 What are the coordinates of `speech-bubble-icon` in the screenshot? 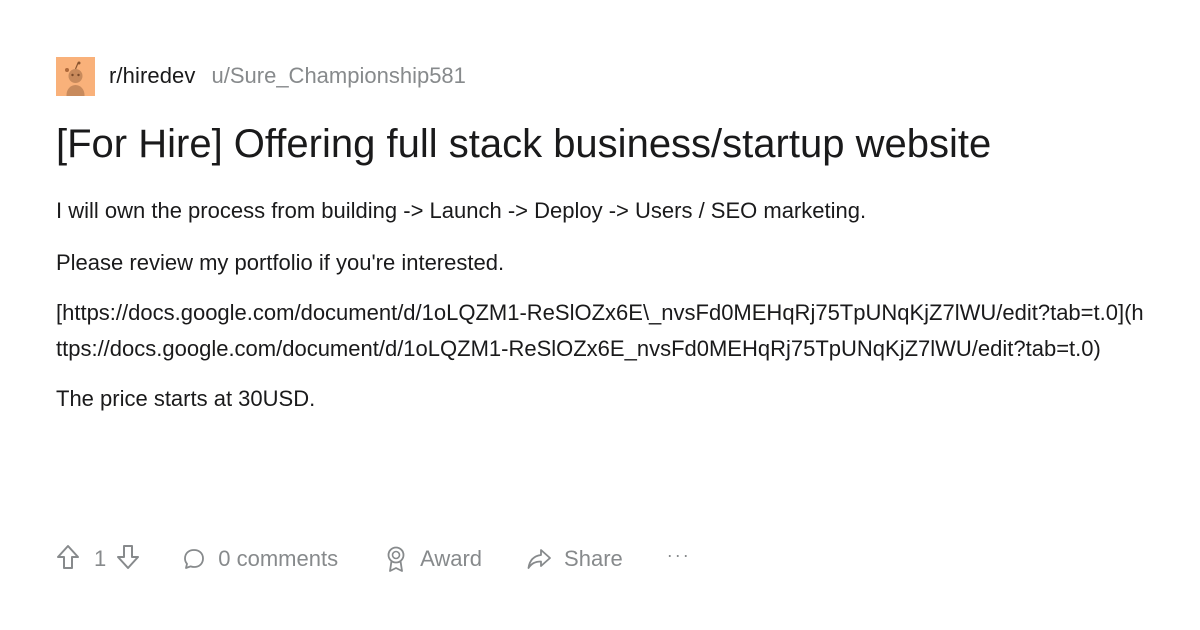 It's located at (194, 559).